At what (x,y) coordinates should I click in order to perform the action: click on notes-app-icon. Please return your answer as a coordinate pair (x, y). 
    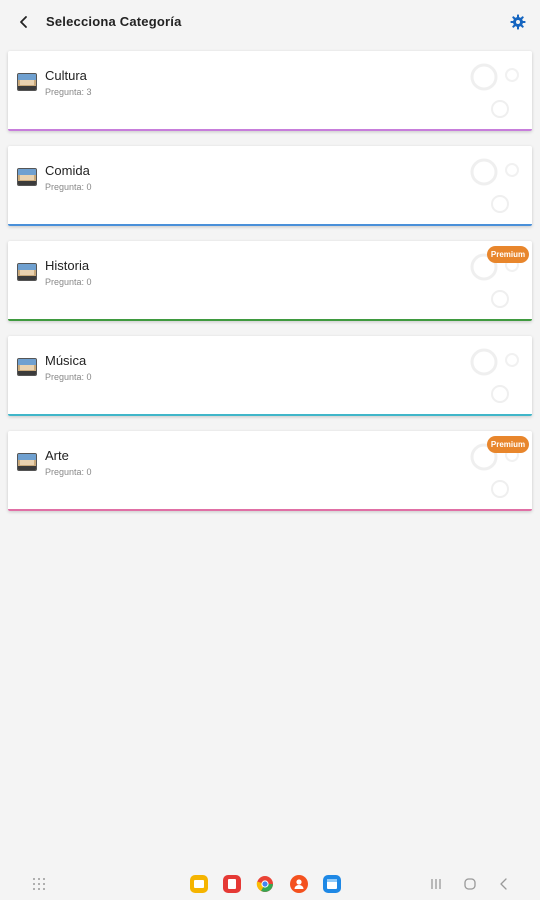
    Looking at the image, I should click on (232, 884).